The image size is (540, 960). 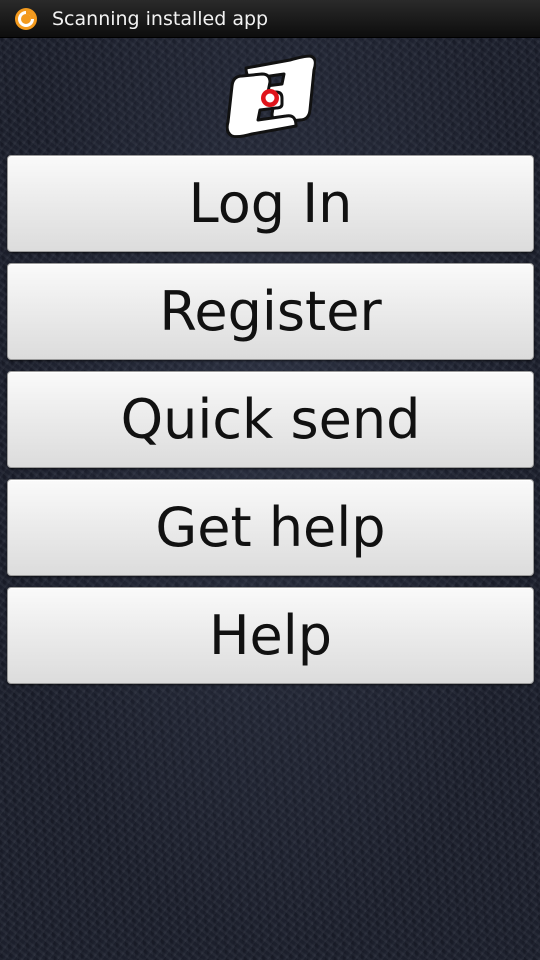 What do you see at coordinates (160, 19) in the screenshot?
I see `status-notification-text: Scanning installed app` at bounding box center [160, 19].